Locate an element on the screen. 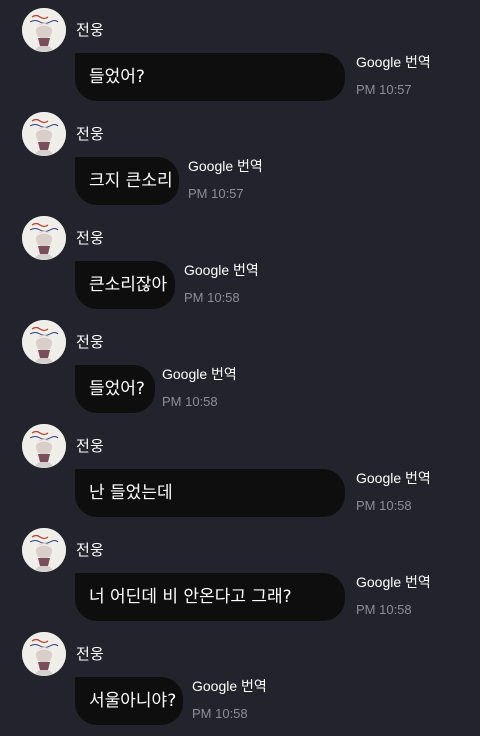  chat-message: 전웅 서울아니야? Google 번역 PM 10:58 is located at coordinates (240, 684).